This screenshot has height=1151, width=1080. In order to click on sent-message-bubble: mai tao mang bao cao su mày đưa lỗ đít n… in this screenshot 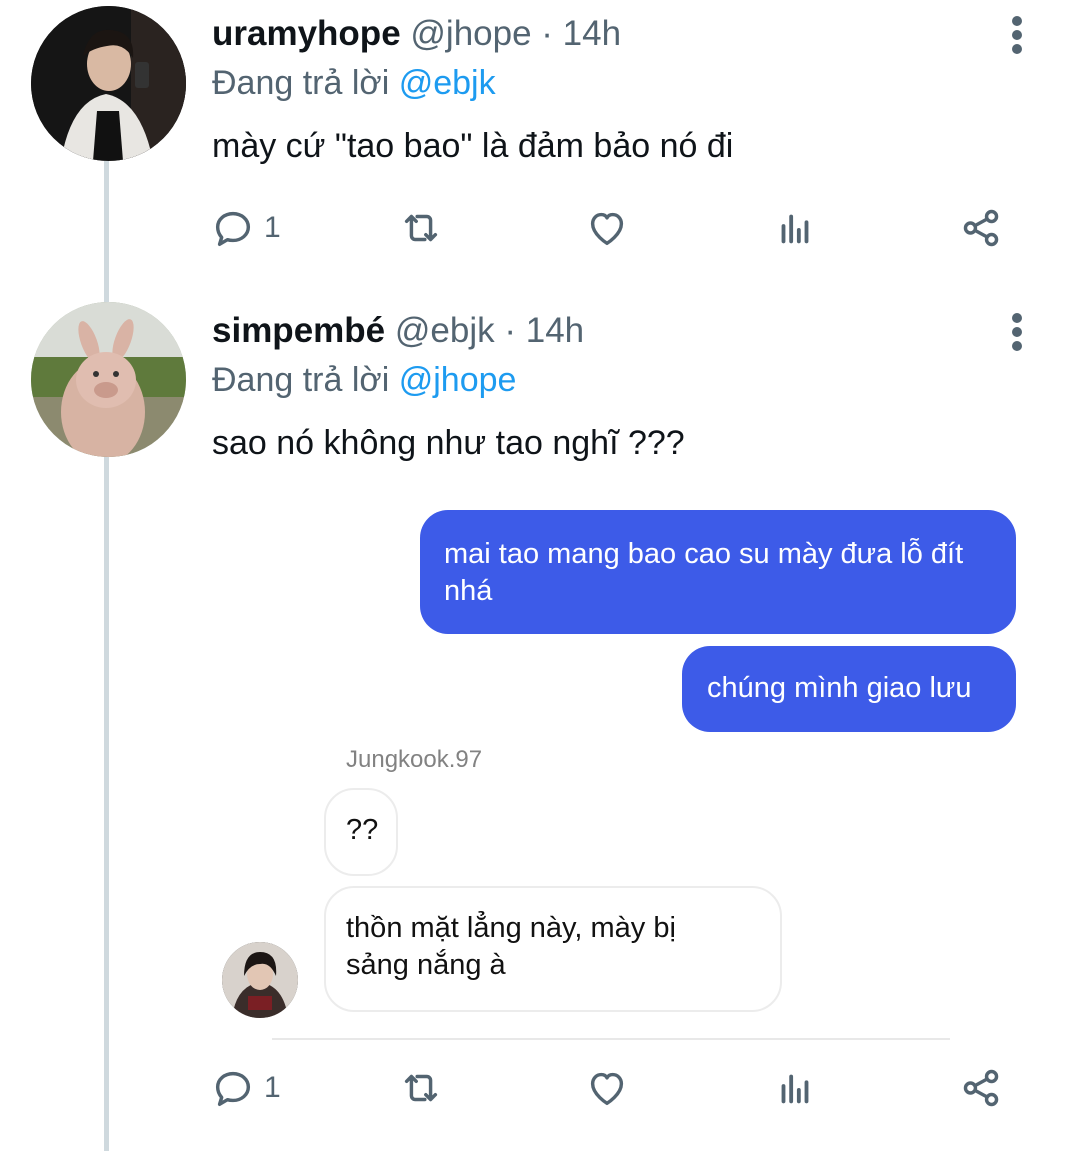, I will do `click(718, 572)`.